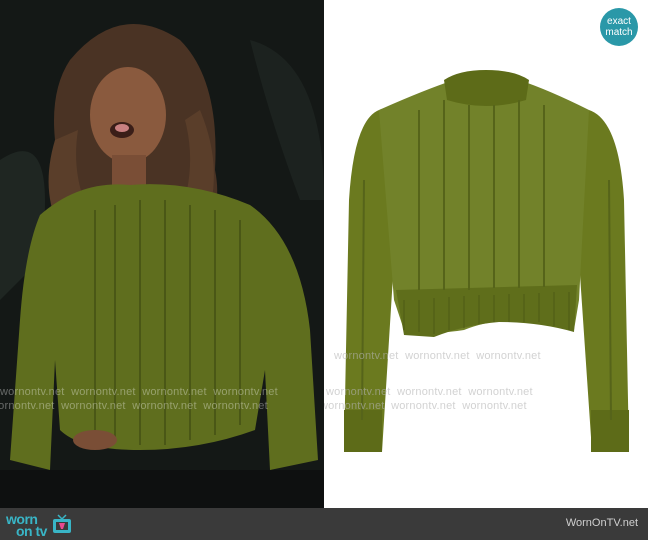 Image resolution: width=648 pixels, height=540 pixels. What do you see at coordinates (619, 21) in the screenshot?
I see `badge-line1: exact` at bounding box center [619, 21].